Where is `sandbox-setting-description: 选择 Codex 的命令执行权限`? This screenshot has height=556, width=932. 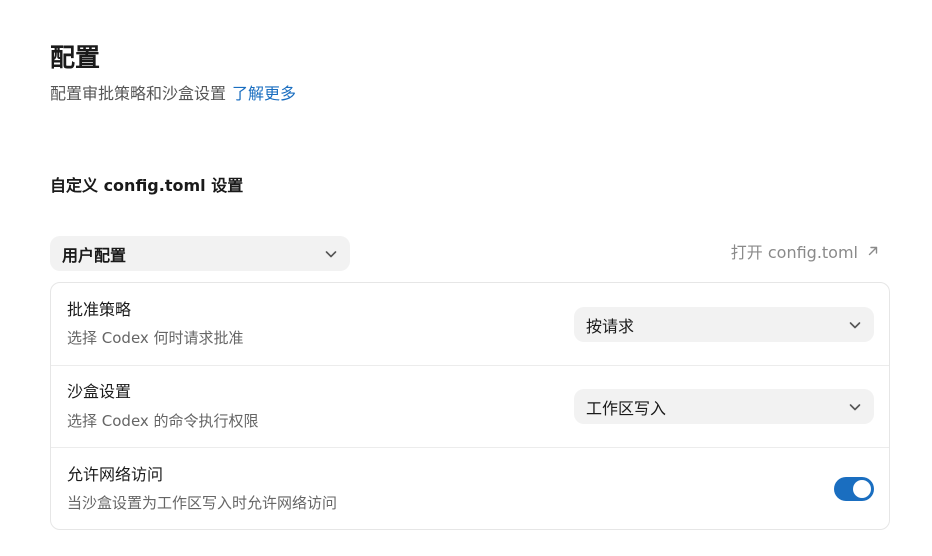
sandbox-setting-description: 选择 Codex 的命令执行权限 is located at coordinates (163, 421).